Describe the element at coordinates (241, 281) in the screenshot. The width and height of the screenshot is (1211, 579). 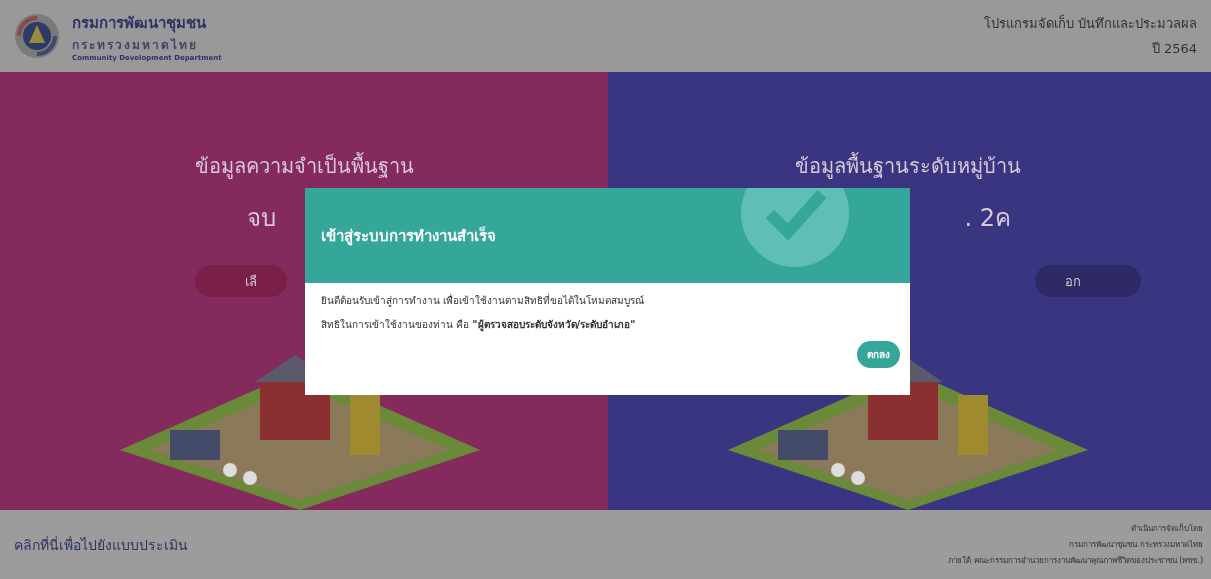
I see `panel-button: เลื` at that location.